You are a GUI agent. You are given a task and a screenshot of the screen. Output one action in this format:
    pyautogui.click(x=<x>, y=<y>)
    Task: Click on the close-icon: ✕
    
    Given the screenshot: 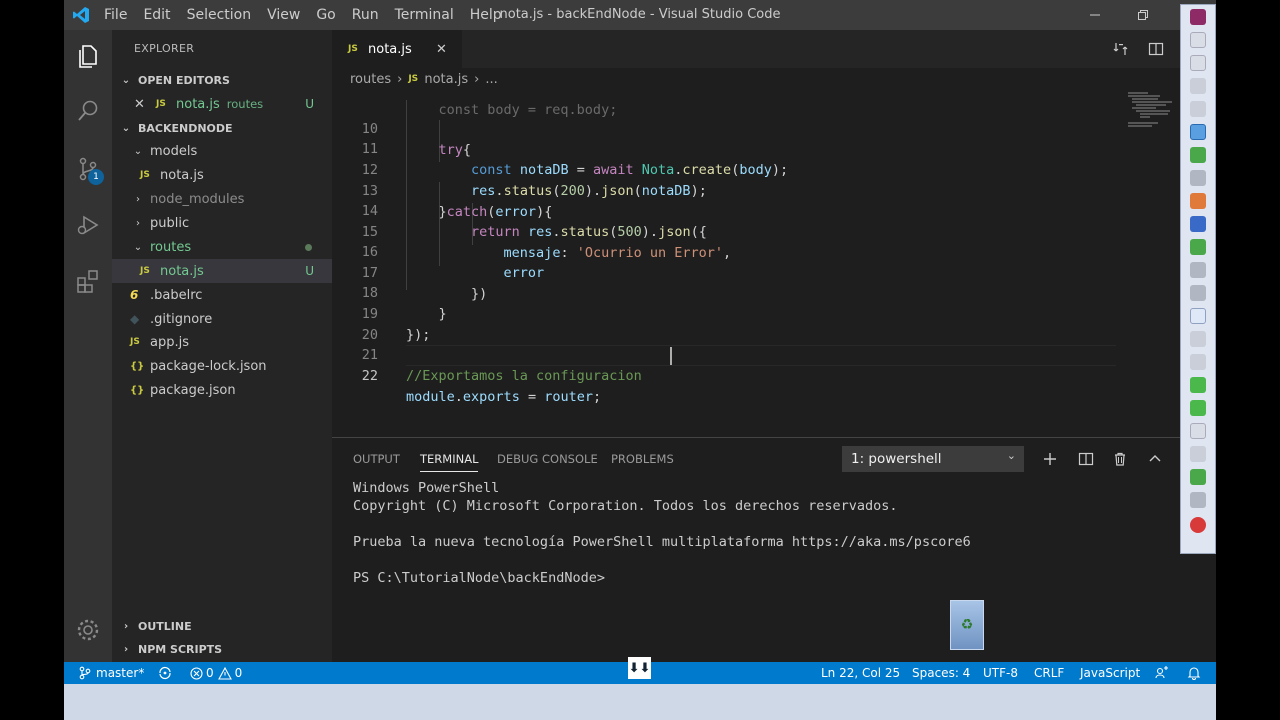 What is the action you would take?
    pyautogui.click(x=142, y=104)
    